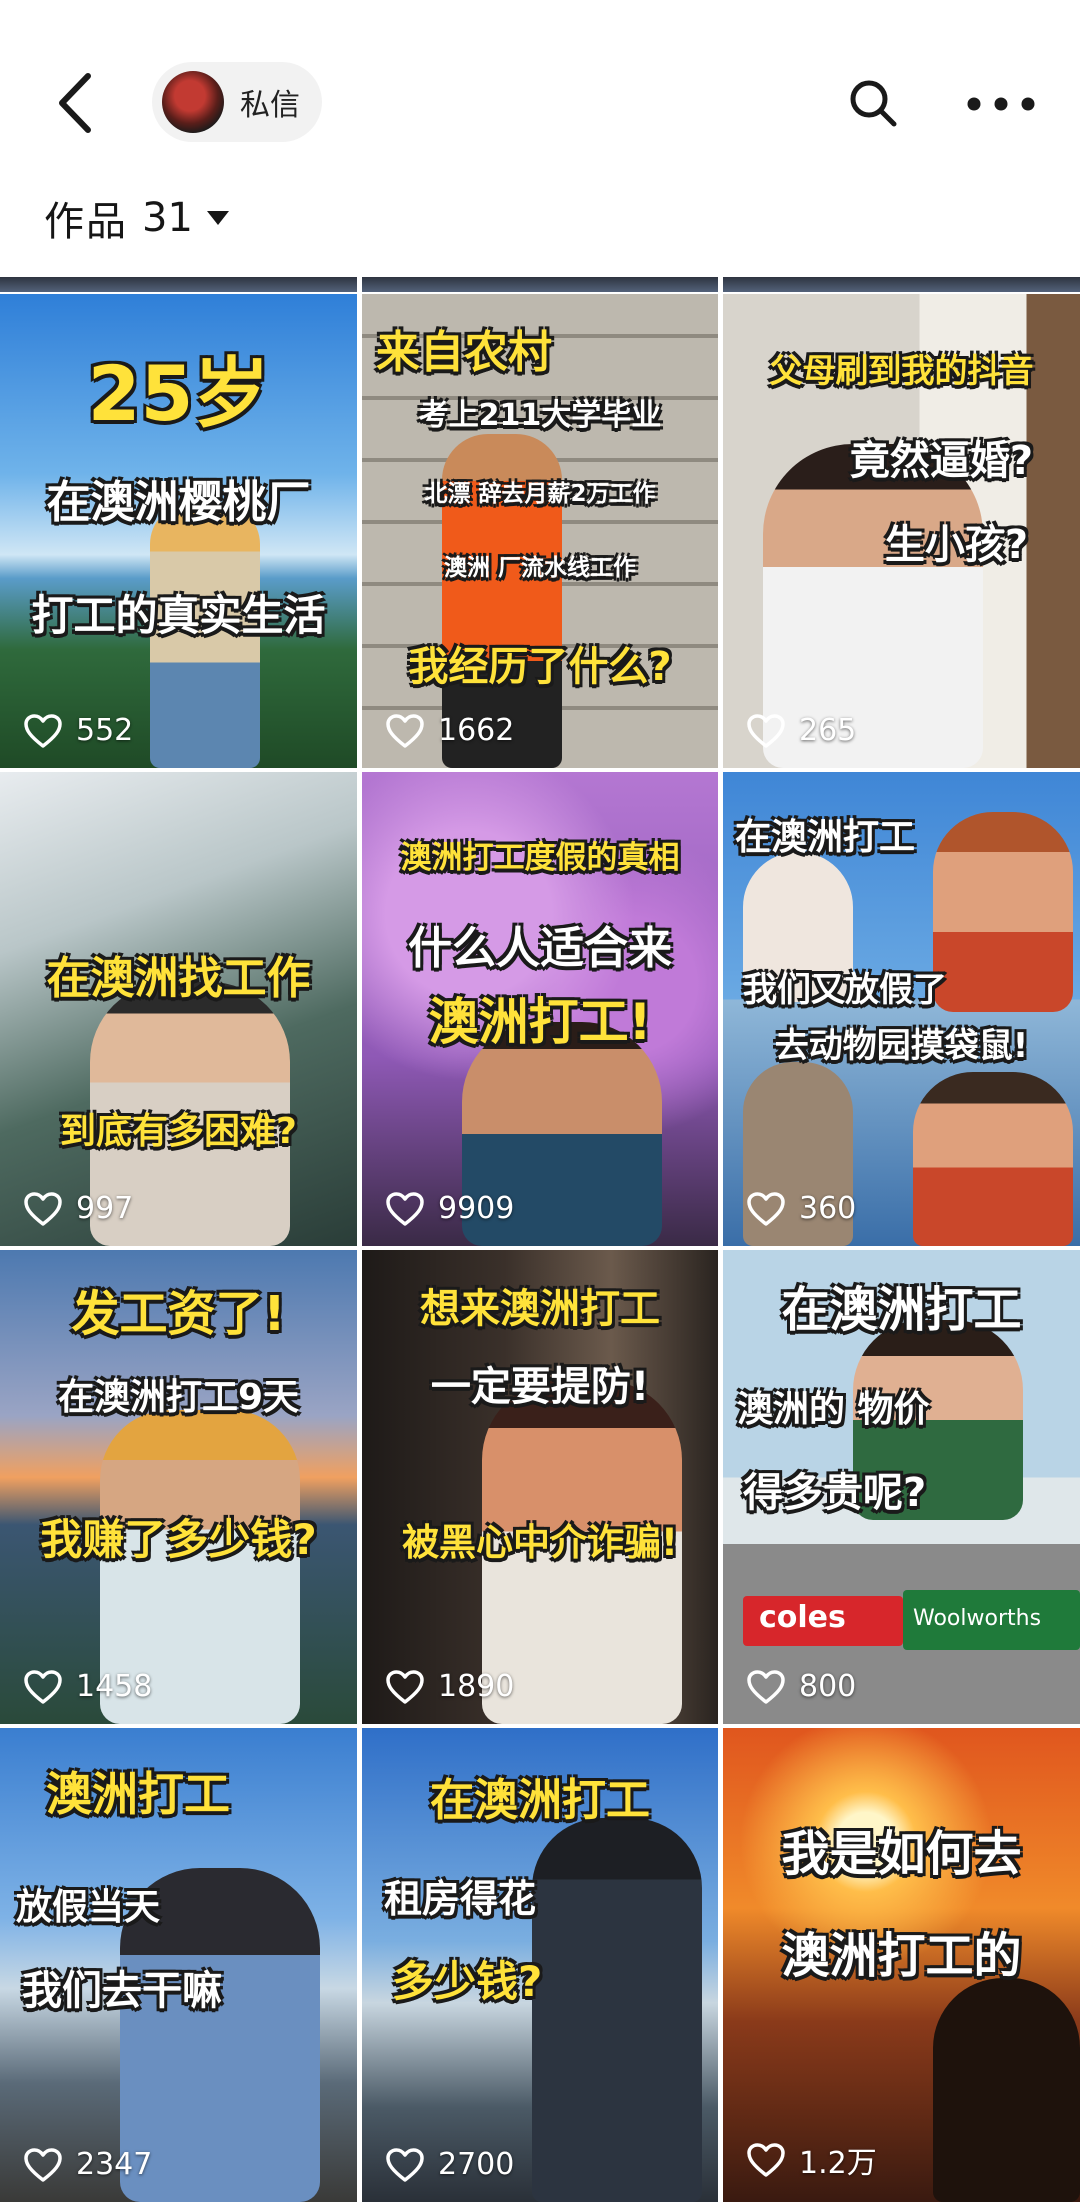  I want to click on direct-message-label: 私信, so click(270, 105).